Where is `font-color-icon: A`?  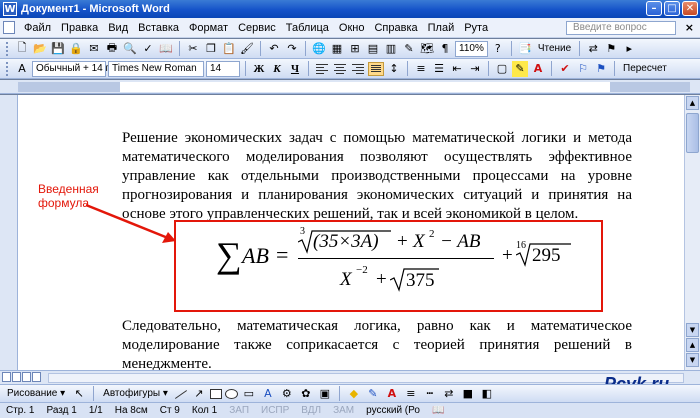 font-color-icon: A is located at coordinates (538, 69).